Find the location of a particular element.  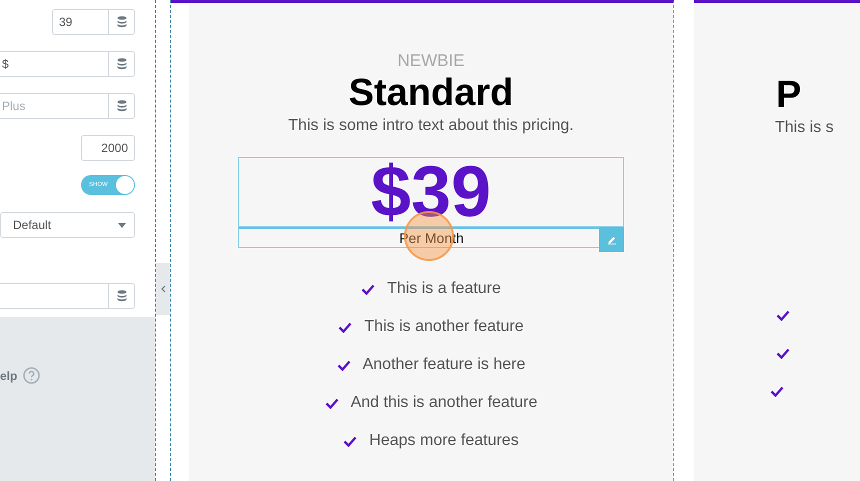

pencil-icon is located at coordinates (611, 239).